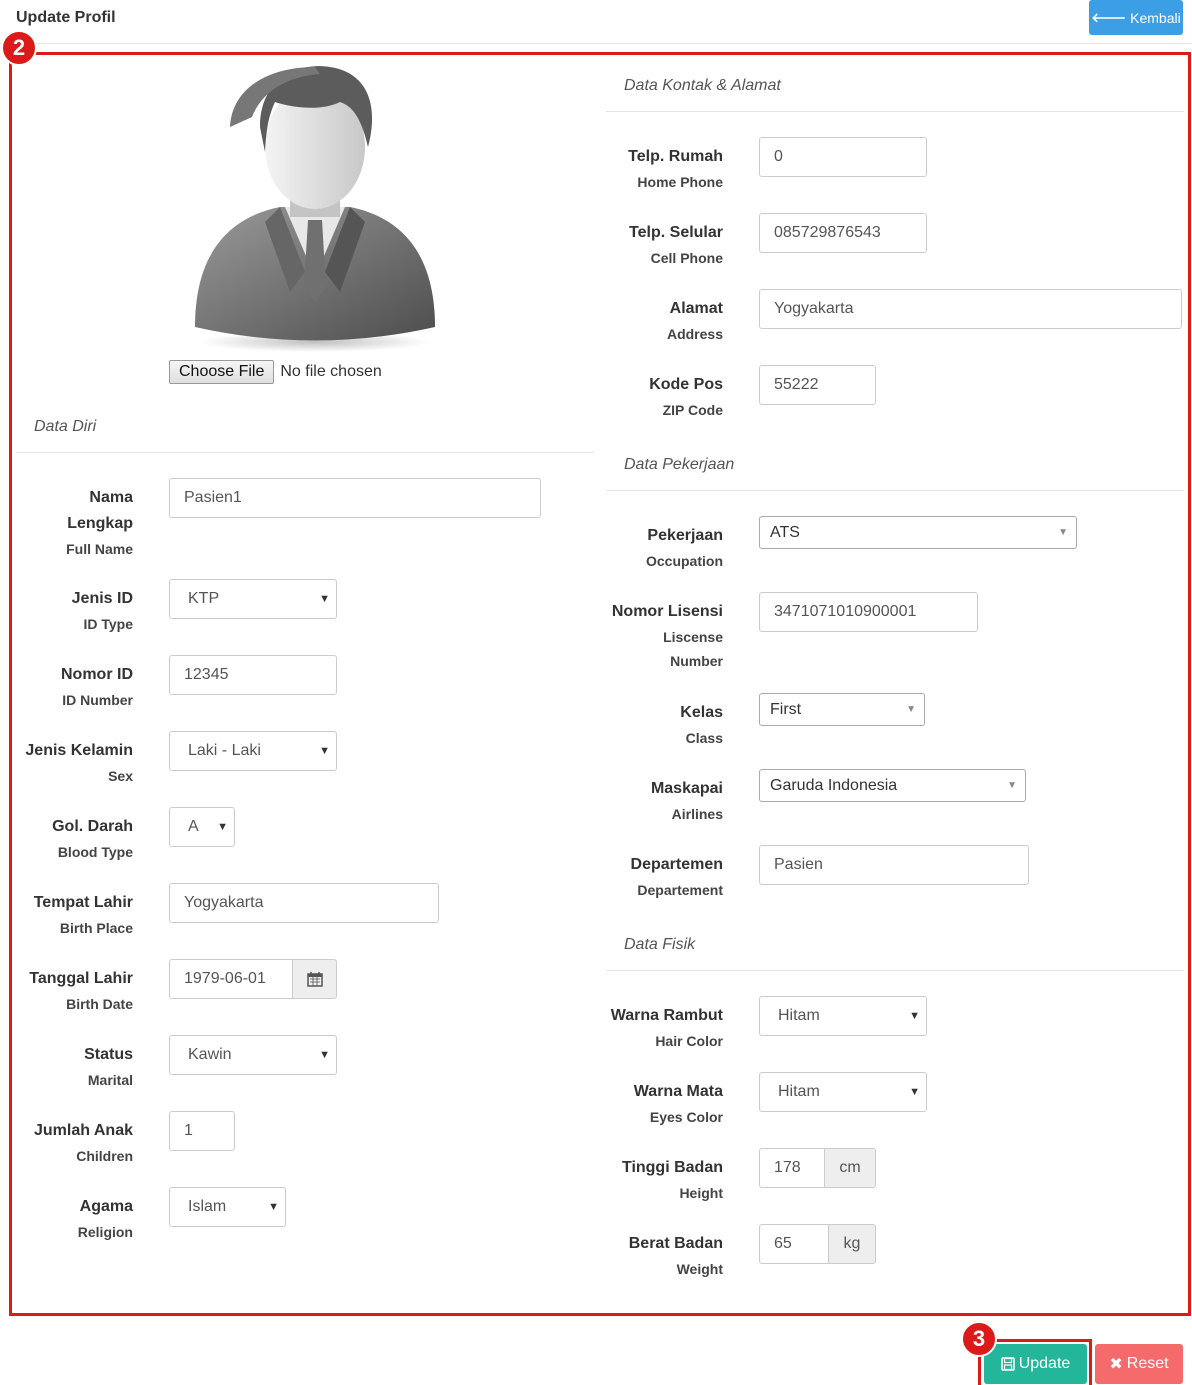 The height and width of the screenshot is (1385, 1192). Describe the element at coordinates (918, 532) in the screenshot. I see `occupation-select: ATS ▼` at that location.